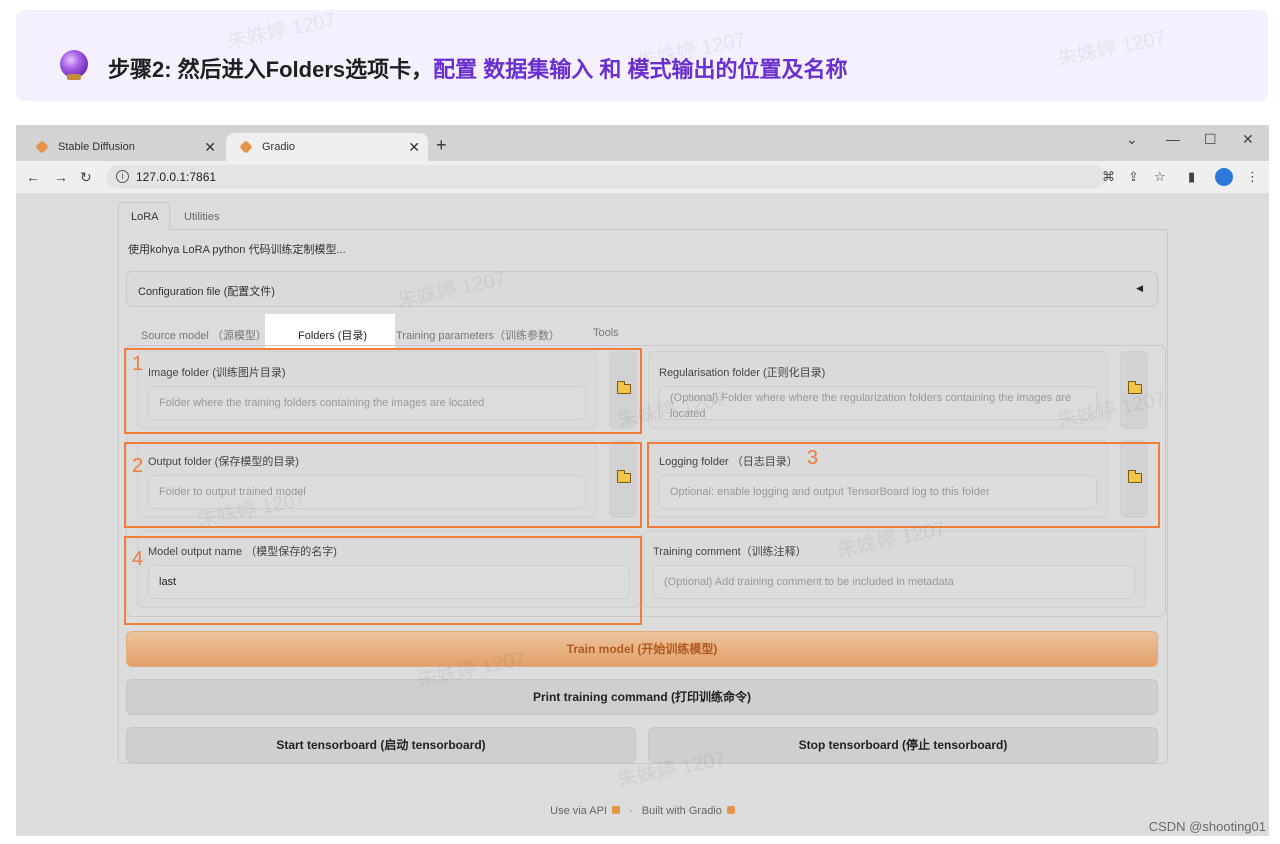 The height and width of the screenshot is (844, 1280). Describe the element at coordinates (232, 492) in the screenshot. I see `output-folder-placeholder: Folder to output trained model` at that location.